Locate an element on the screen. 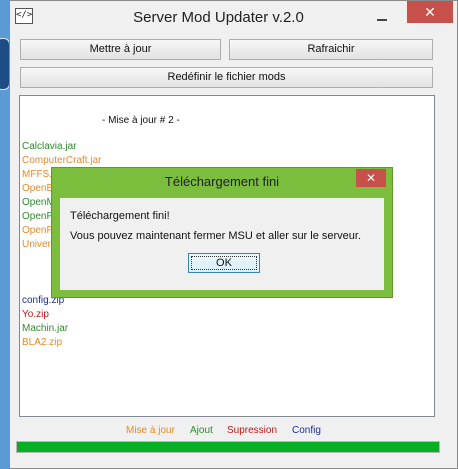 This screenshot has width=458, height=469. dialog-close-button: ✕ is located at coordinates (371, 178).